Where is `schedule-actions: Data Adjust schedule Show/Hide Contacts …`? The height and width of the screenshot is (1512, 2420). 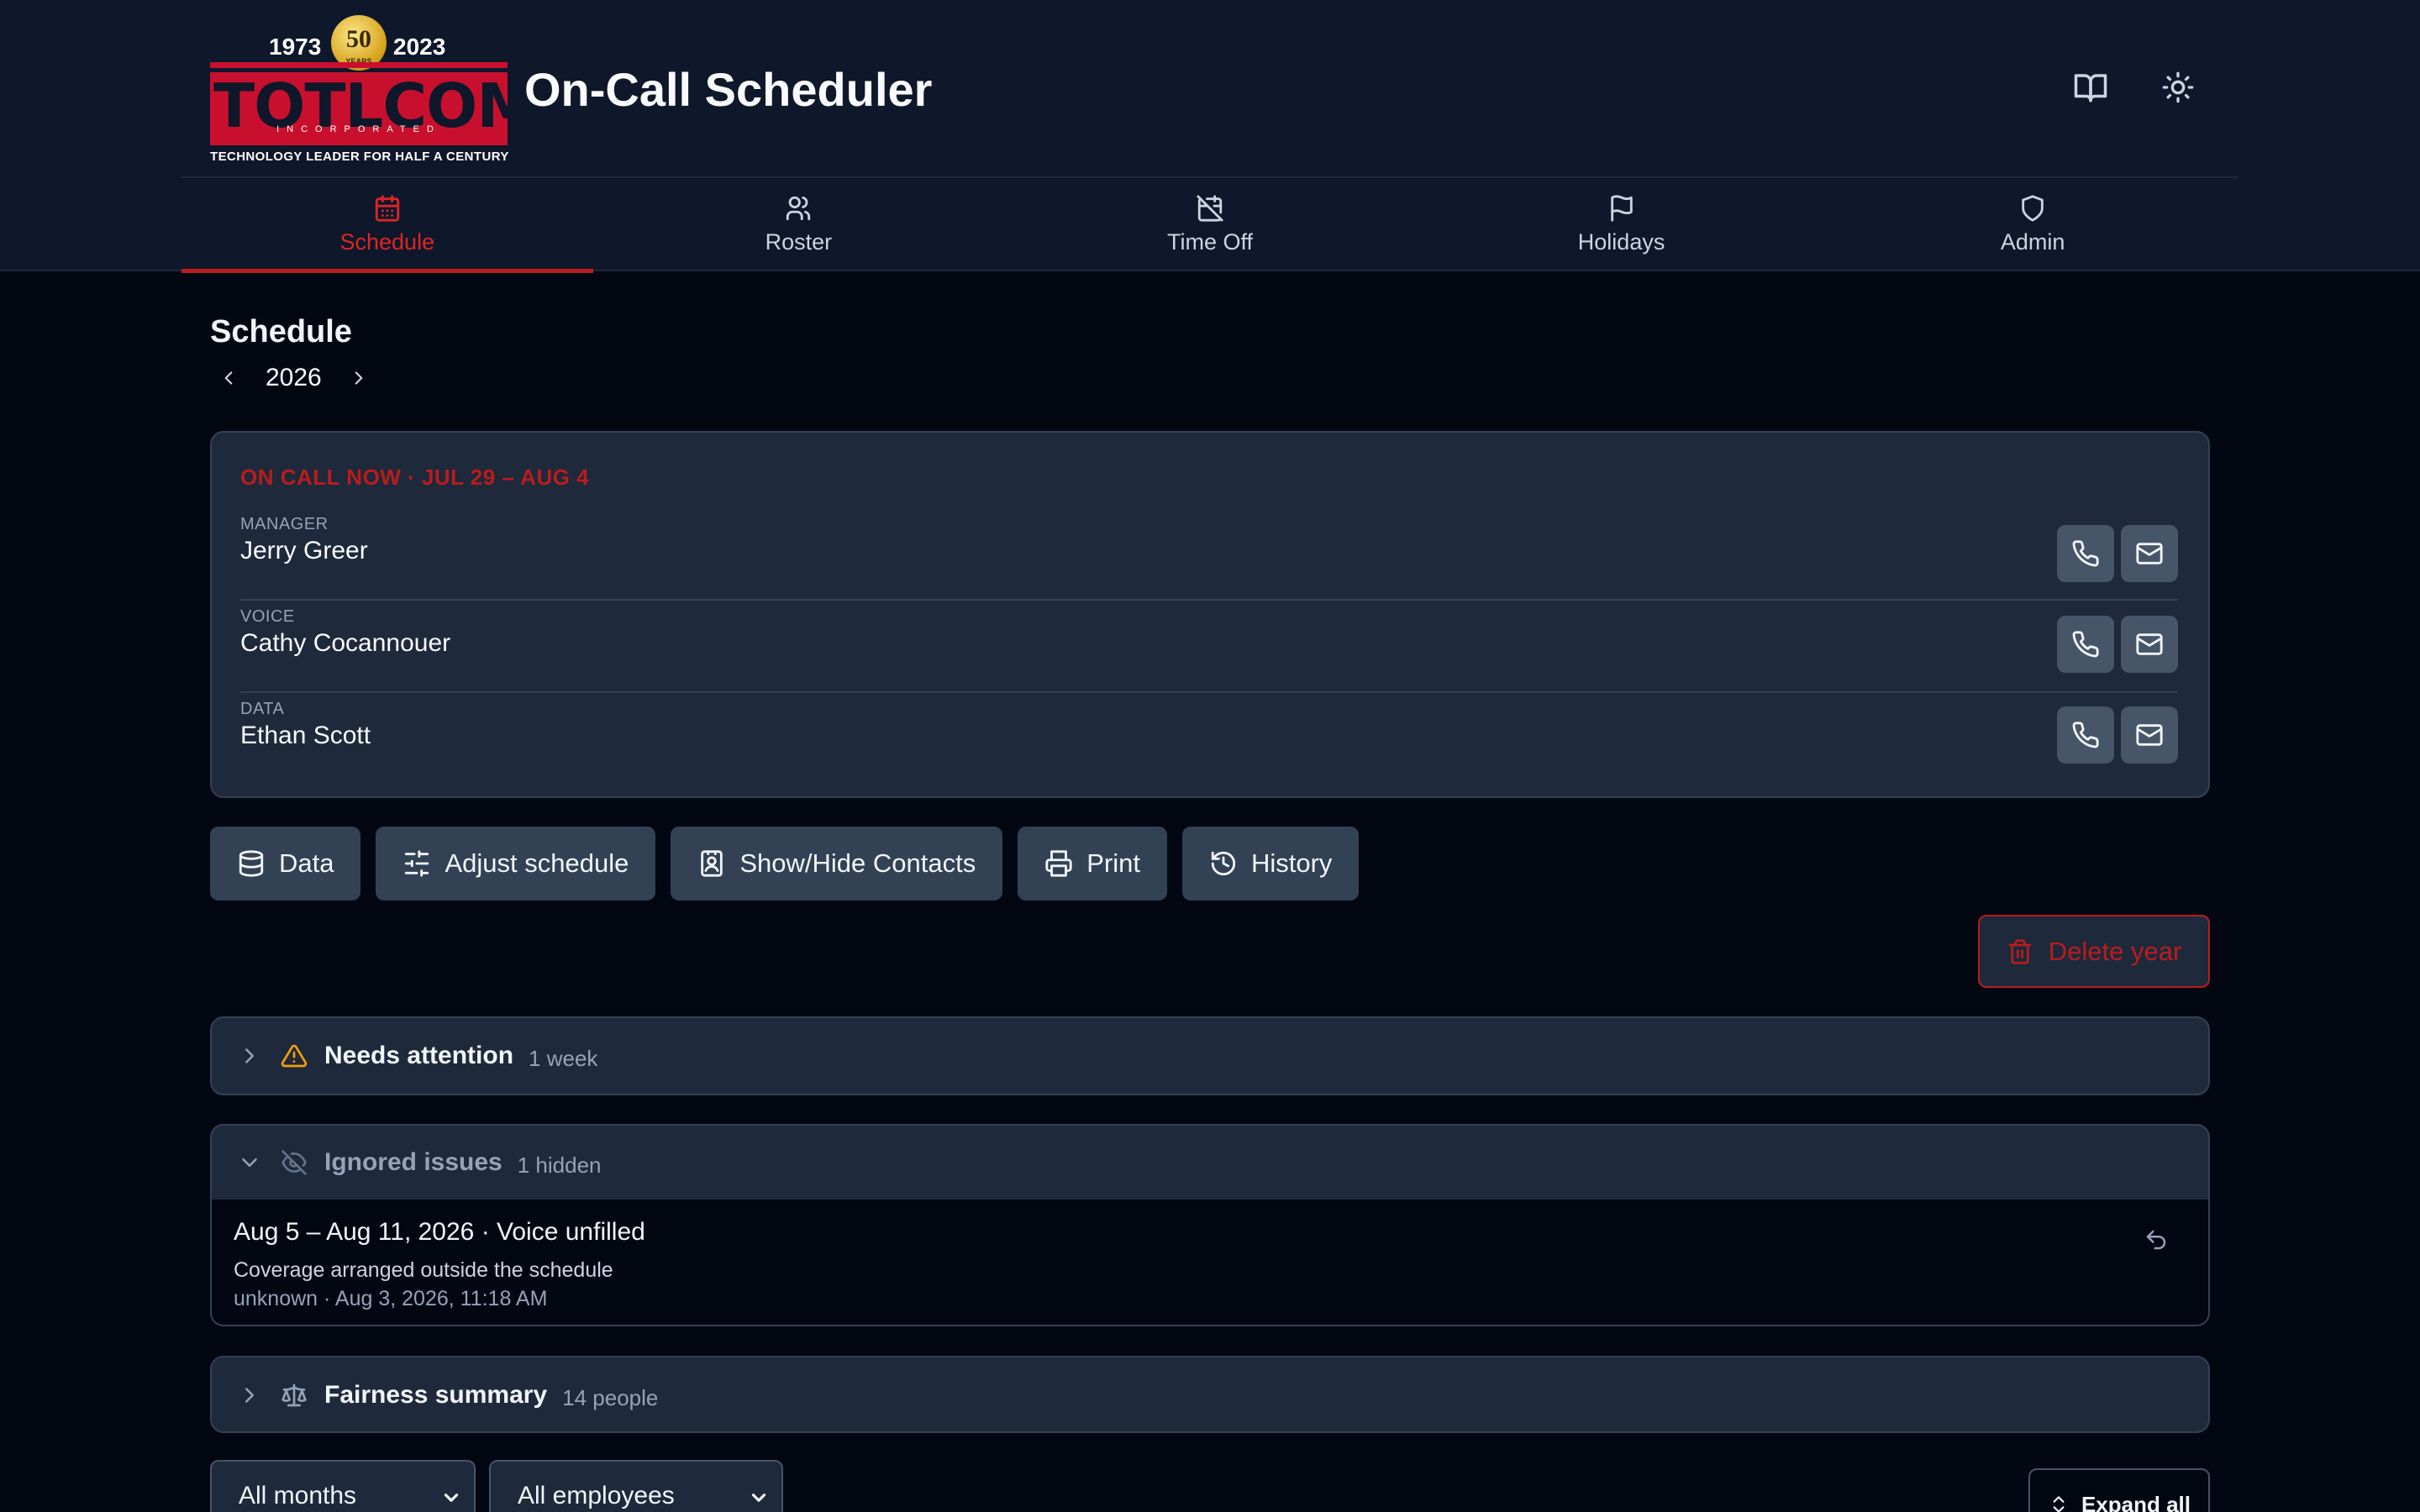
schedule-actions: Data Adjust schedule Show/Hide Contacts … is located at coordinates (792, 863).